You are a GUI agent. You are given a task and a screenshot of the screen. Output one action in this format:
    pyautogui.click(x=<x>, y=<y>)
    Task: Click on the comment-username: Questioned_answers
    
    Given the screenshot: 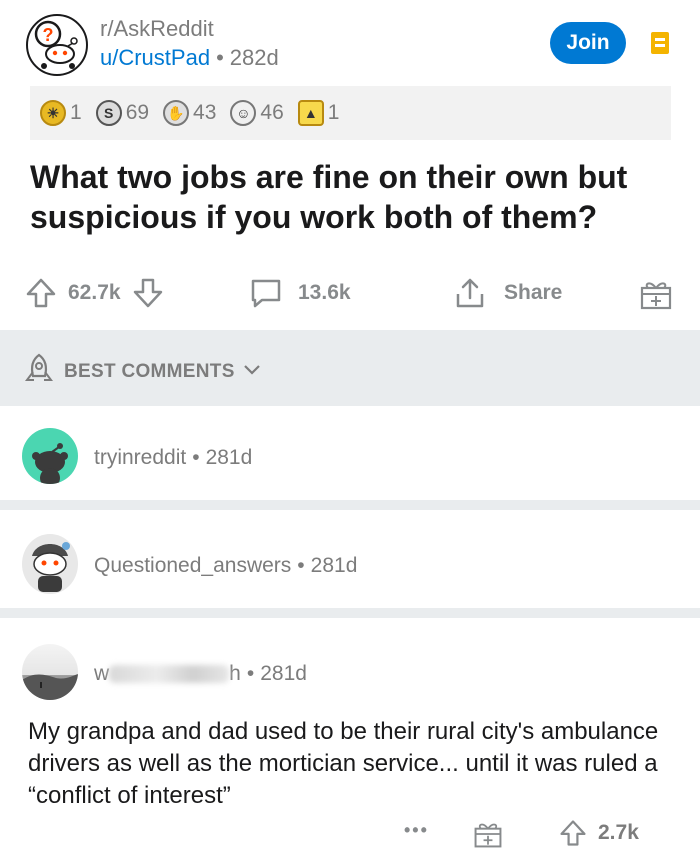 What is the action you would take?
    pyautogui.click(x=192, y=565)
    